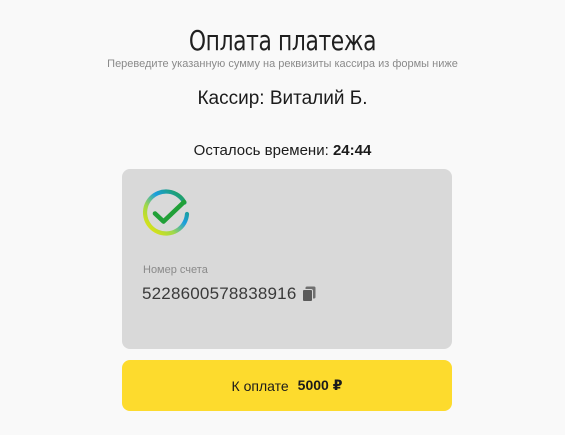 This screenshot has height=435, width=565. I want to click on pay-amount: 5000 ₽, so click(320, 385).